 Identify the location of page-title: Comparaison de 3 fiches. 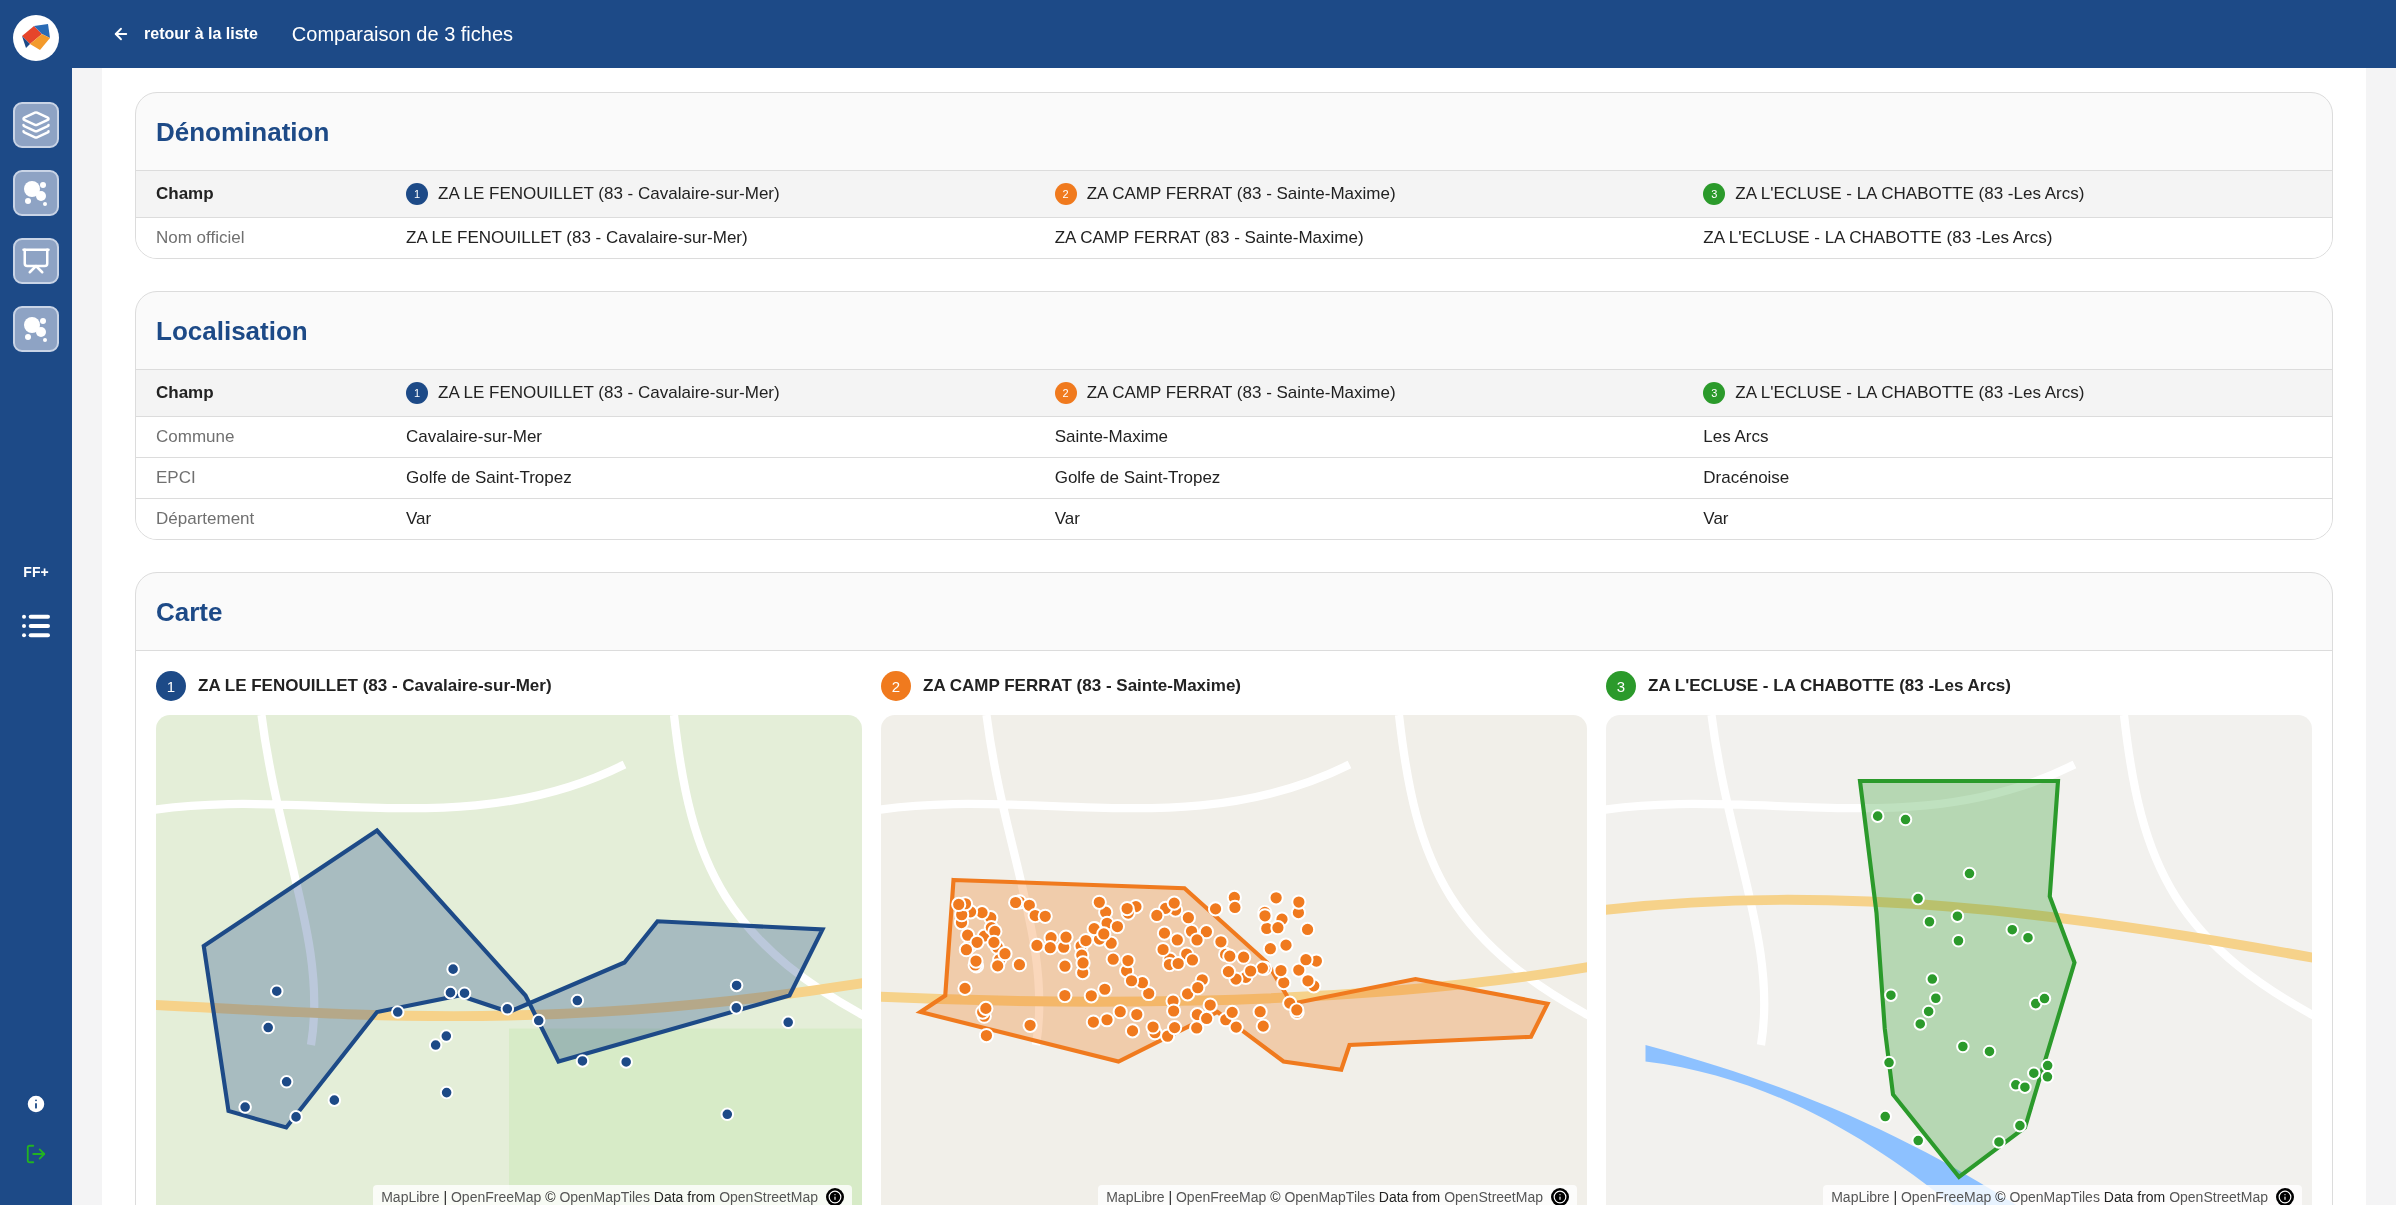
(402, 34).